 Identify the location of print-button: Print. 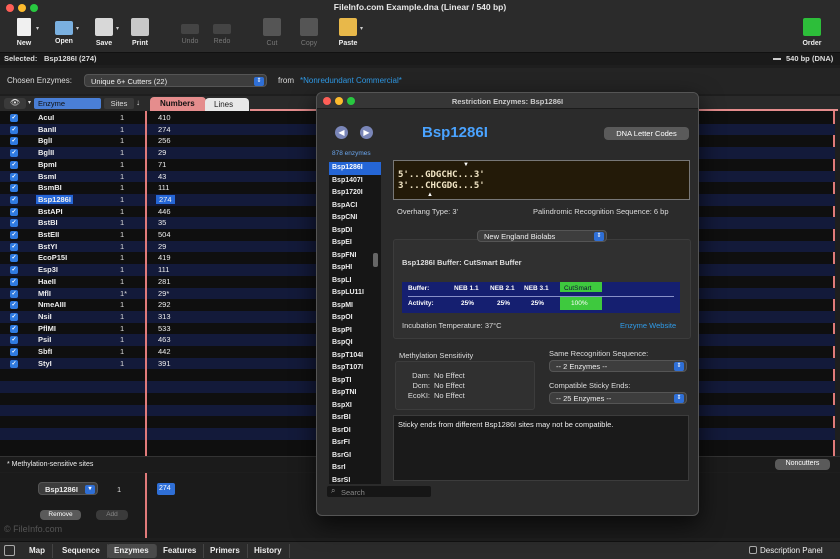
(140, 32).